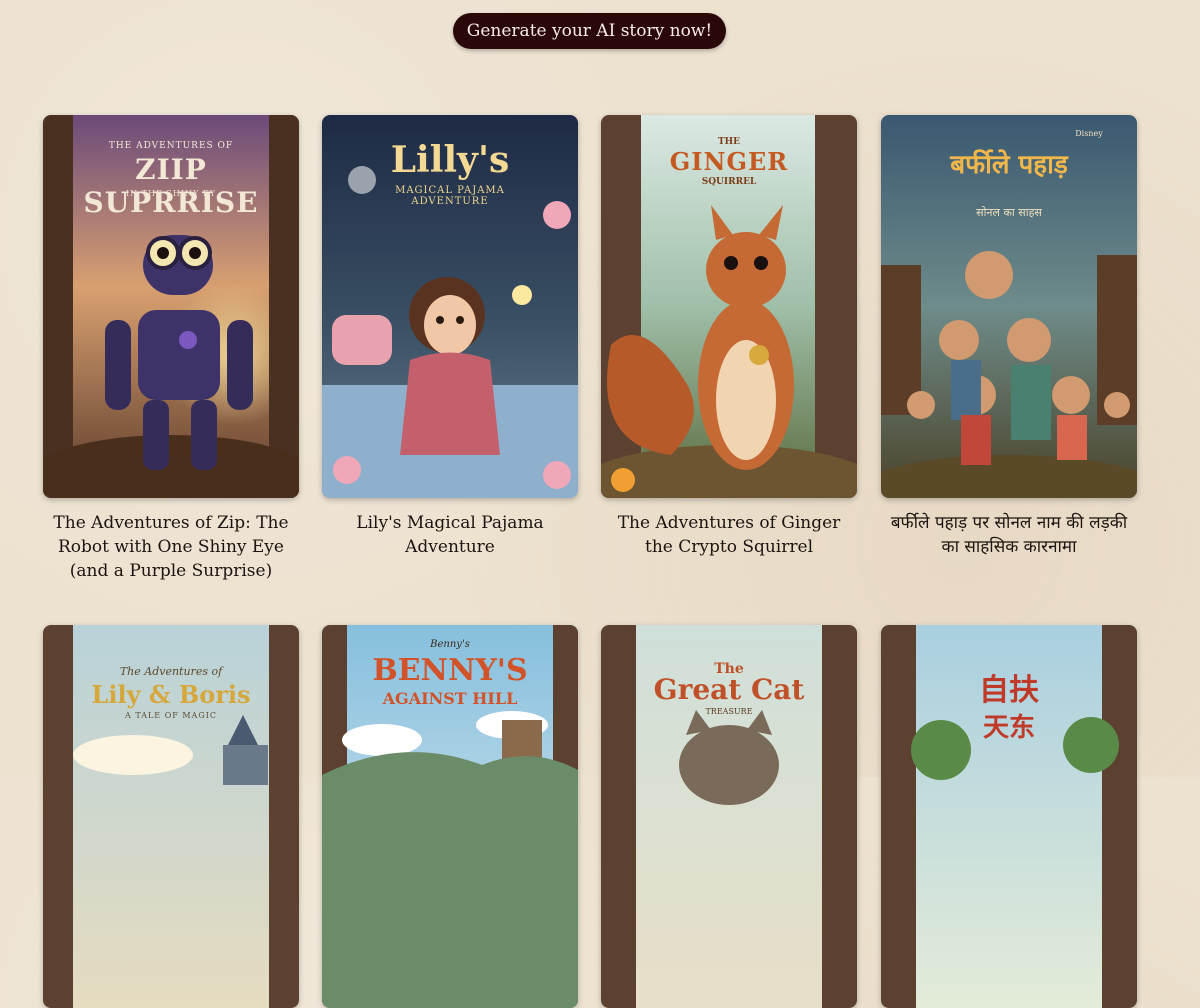 The width and height of the screenshot is (1200, 1008). What do you see at coordinates (171, 694) in the screenshot?
I see `cover-title: Lily & Boris` at bounding box center [171, 694].